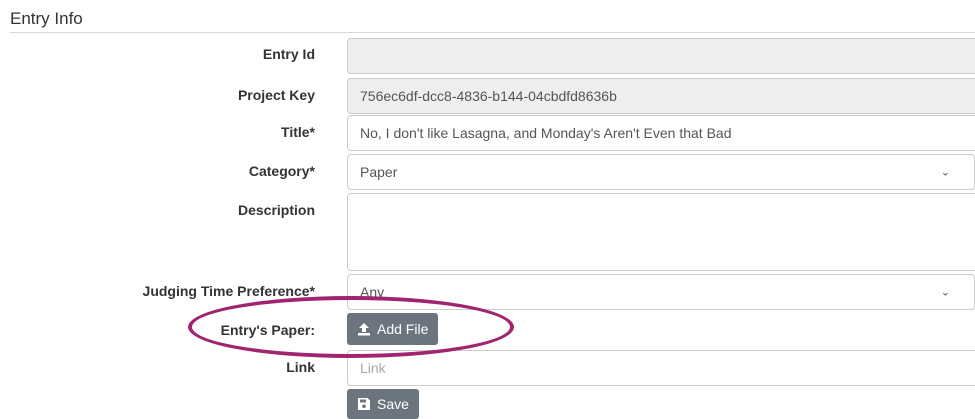 The height and width of the screenshot is (419, 975). Describe the element at coordinates (228, 291) in the screenshot. I see `judging-time-label: Judging Time Preference*` at that location.